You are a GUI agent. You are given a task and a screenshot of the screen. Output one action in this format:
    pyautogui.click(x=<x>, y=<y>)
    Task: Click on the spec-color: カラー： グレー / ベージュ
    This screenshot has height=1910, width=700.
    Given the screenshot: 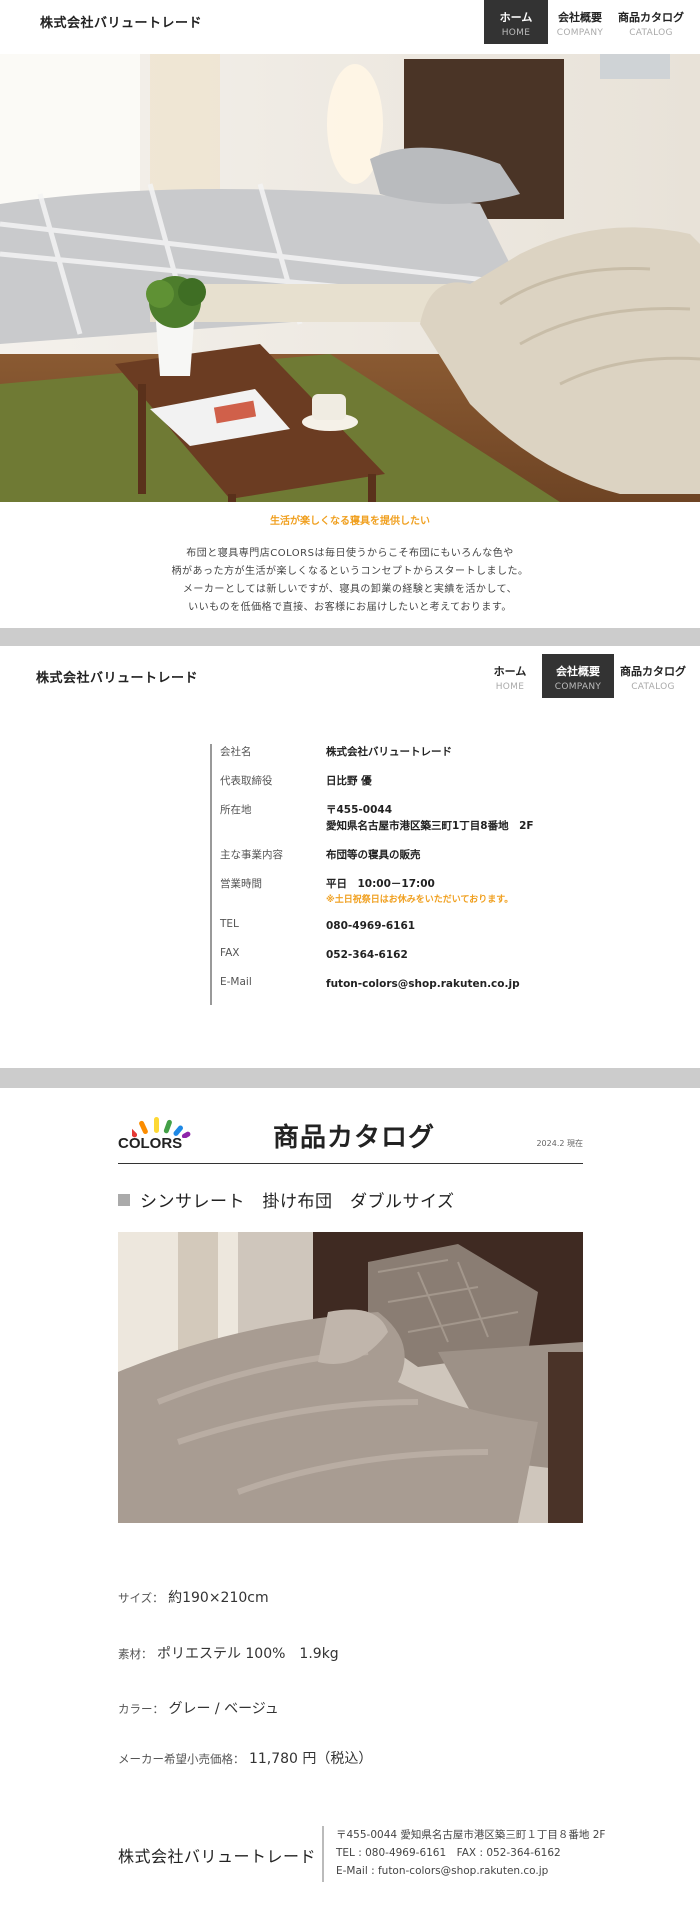 What is the action you would take?
    pyautogui.click(x=198, y=1708)
    